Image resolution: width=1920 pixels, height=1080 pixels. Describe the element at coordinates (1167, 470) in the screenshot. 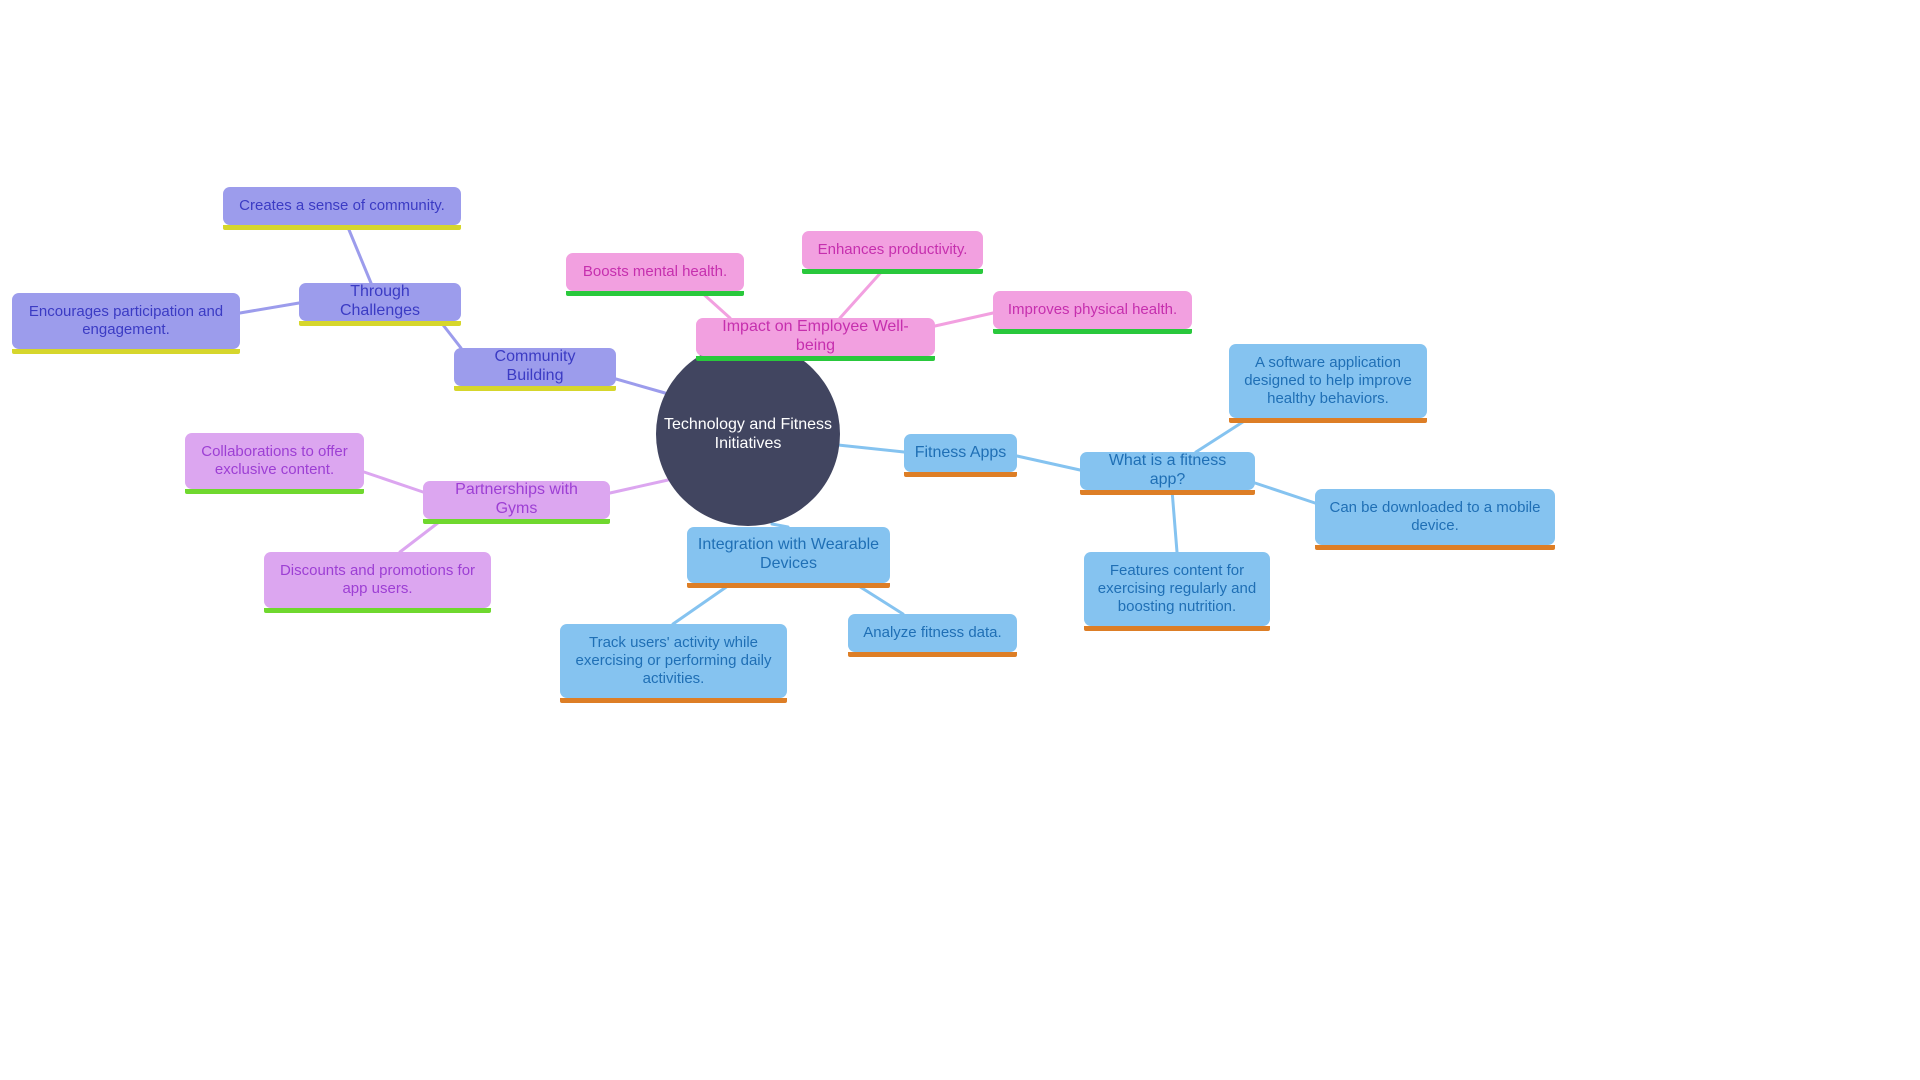

I see `node-label-what-is-fitness-app: What is a fitness app?` at that location.